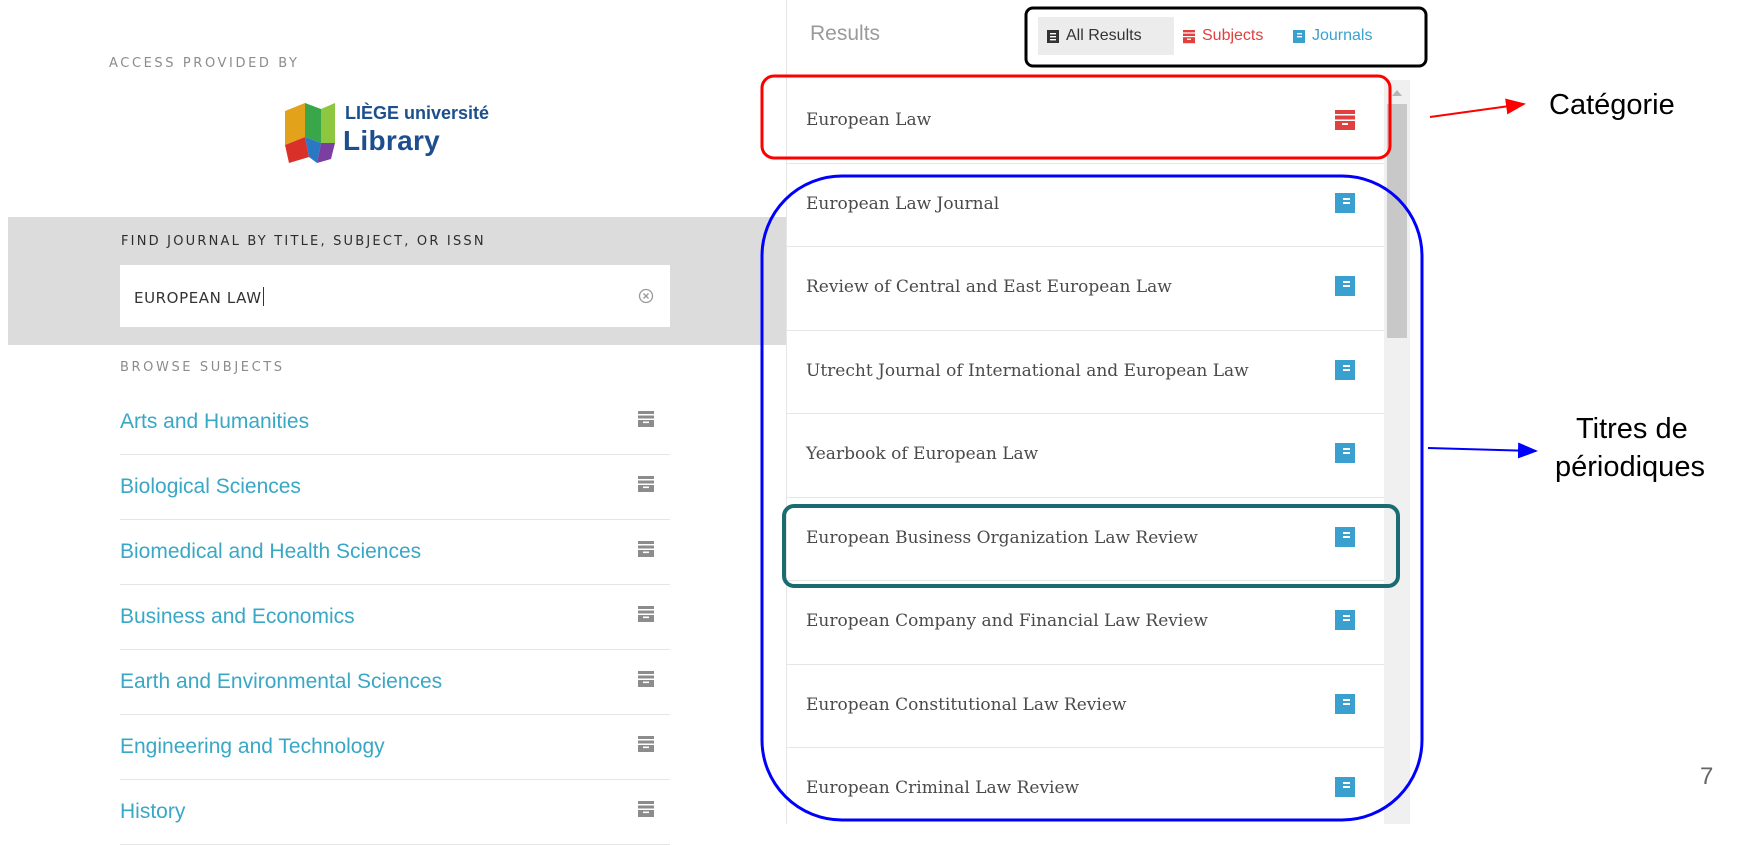  Describe the element at coordinates (270, 552) in the screenshot. I see `subject-item-label: Biomedical and Health Sciences` at that location.